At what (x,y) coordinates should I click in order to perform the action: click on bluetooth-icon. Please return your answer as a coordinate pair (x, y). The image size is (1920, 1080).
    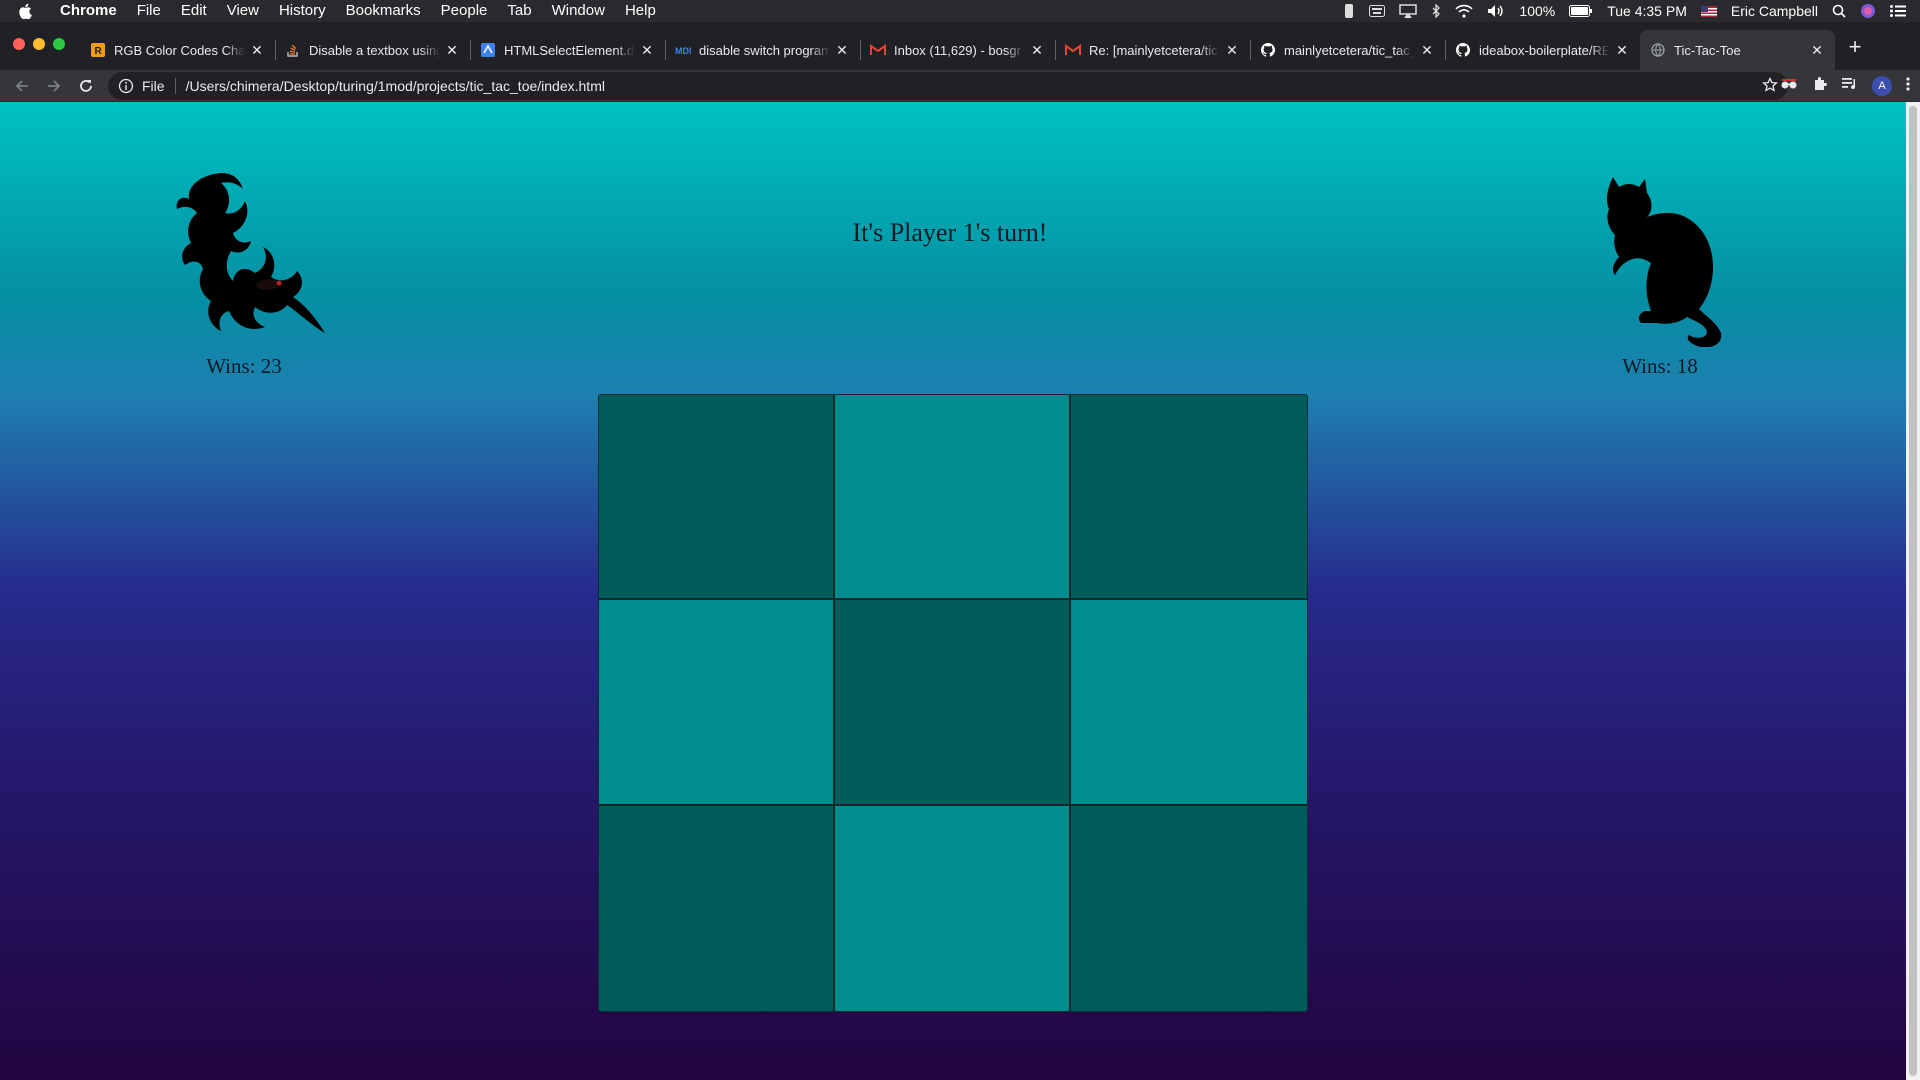
    Looking at the image, I should click on (1436, 11).